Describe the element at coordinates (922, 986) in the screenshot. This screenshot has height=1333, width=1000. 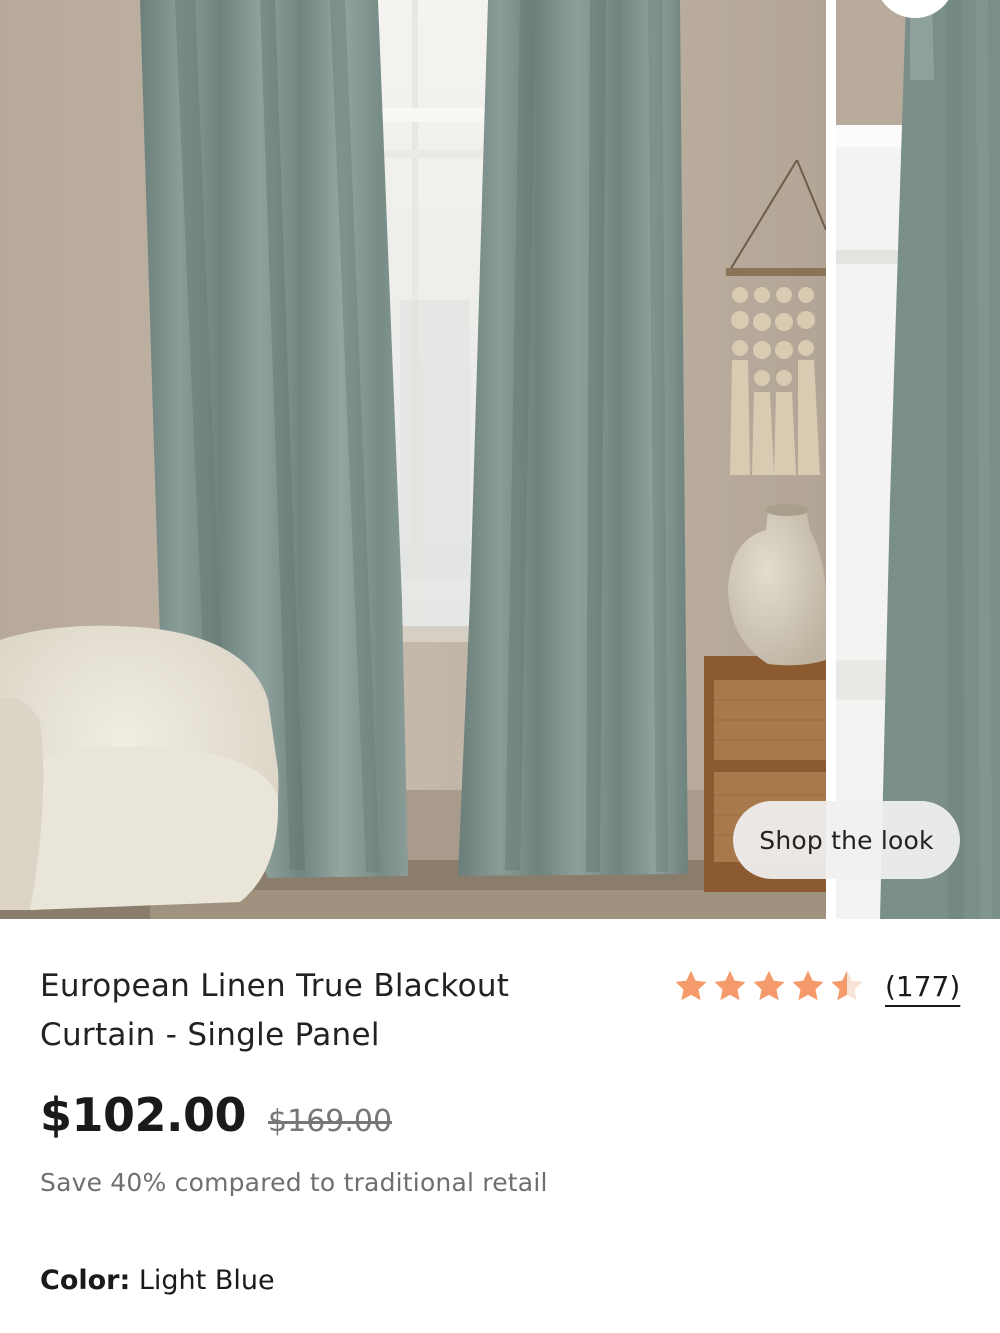
I see `review-count-link: (177)` at that location.